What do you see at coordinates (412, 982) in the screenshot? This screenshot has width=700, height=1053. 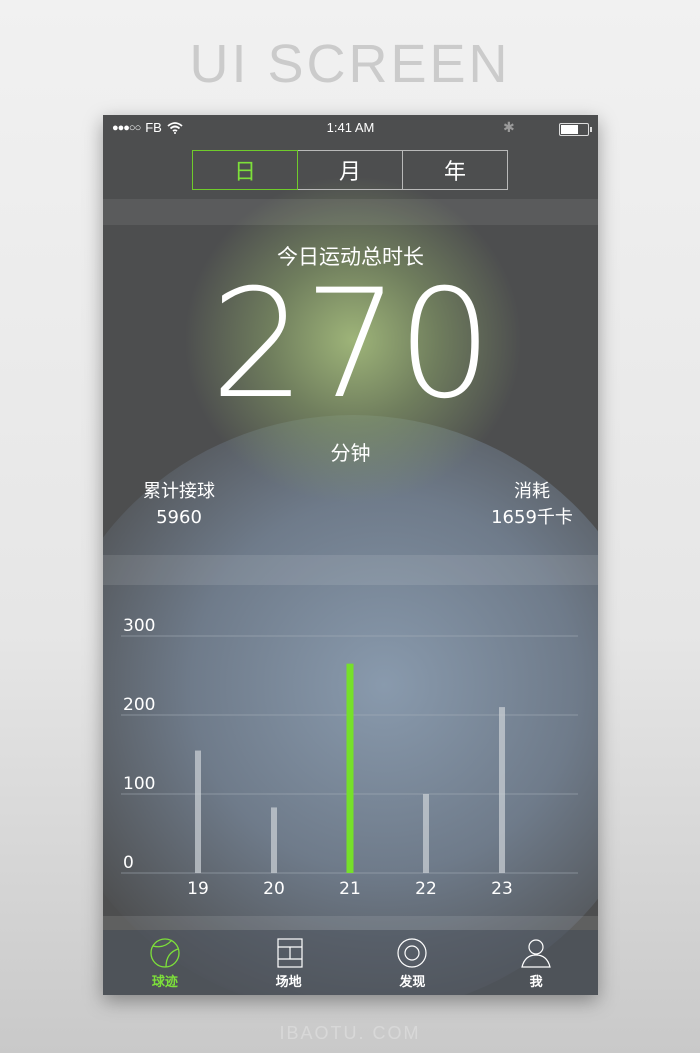 I see `tab-label: 发现` at bounding box center [412, 982].